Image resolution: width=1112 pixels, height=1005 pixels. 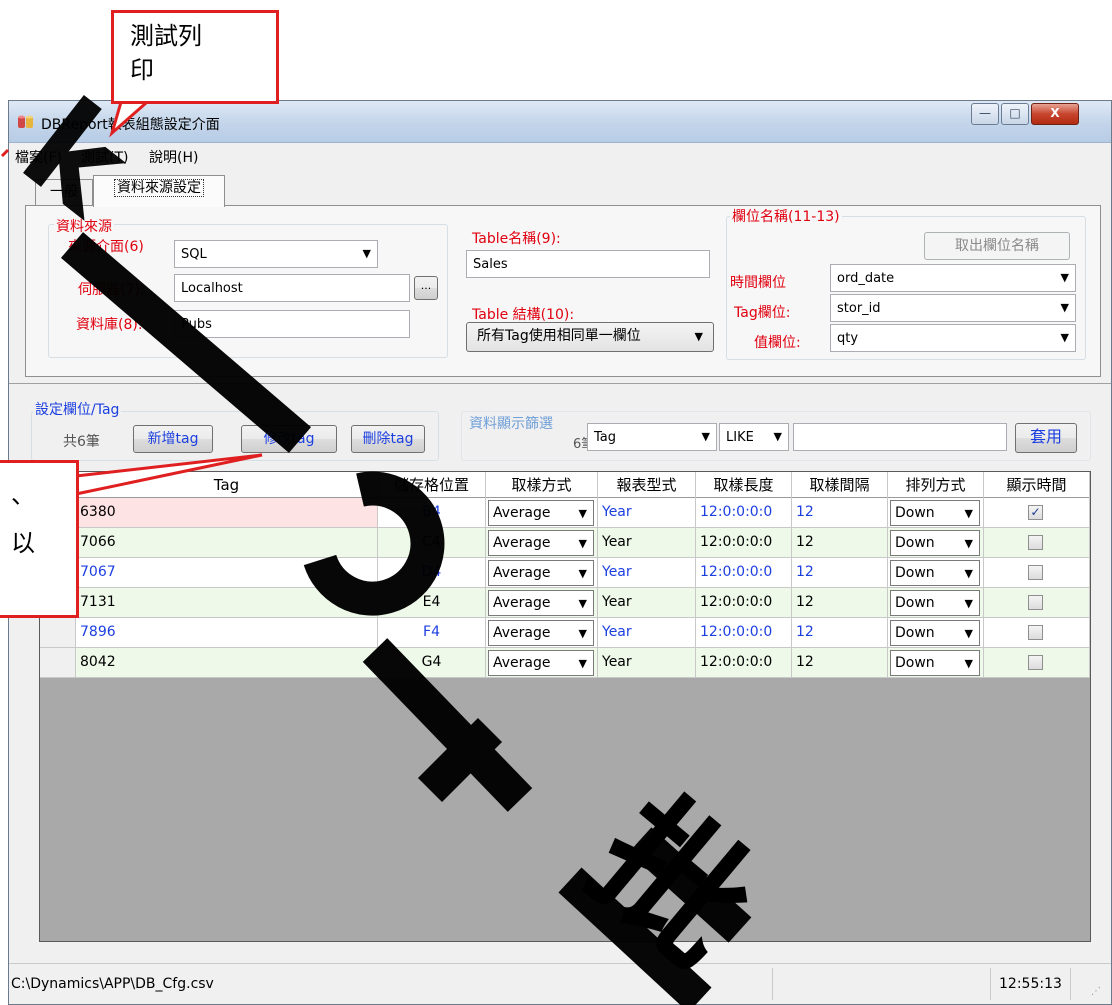 What do you see at coordinates (1046, 438) in the screenshot?
I see `apply-filter-button: 套用` at bounding box center [1046, 438].